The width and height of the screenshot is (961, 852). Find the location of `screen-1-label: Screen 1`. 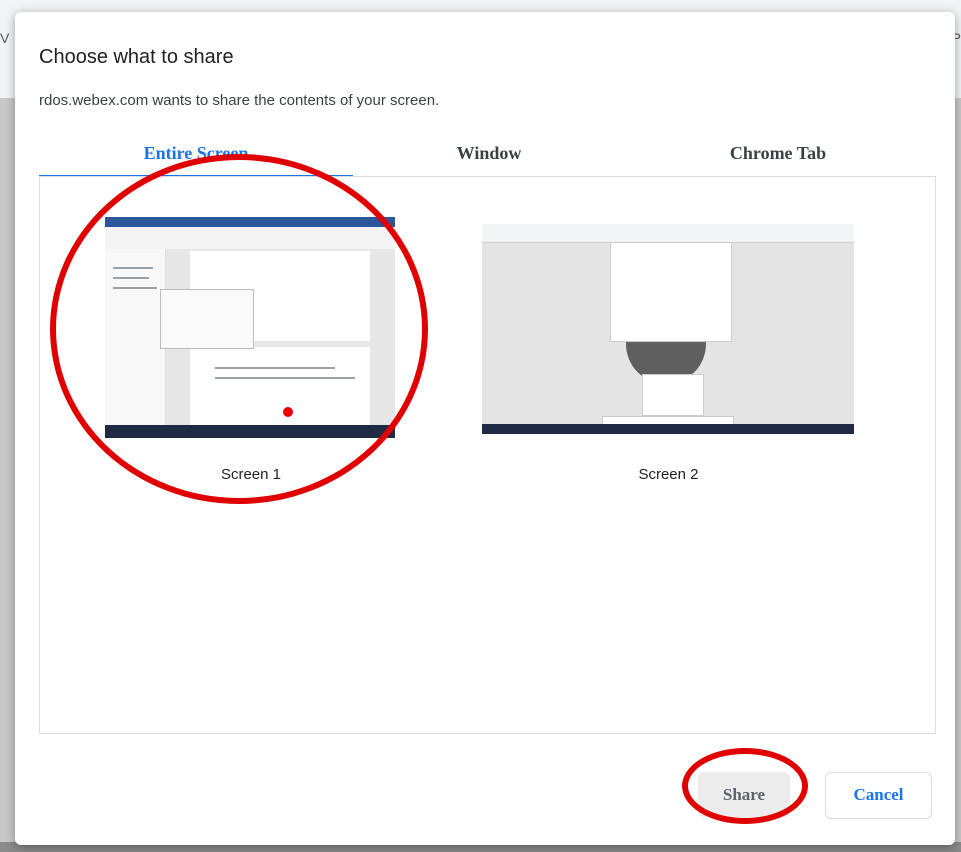

screen-1-label: Screen 1 is located at coordinates (251, 474).